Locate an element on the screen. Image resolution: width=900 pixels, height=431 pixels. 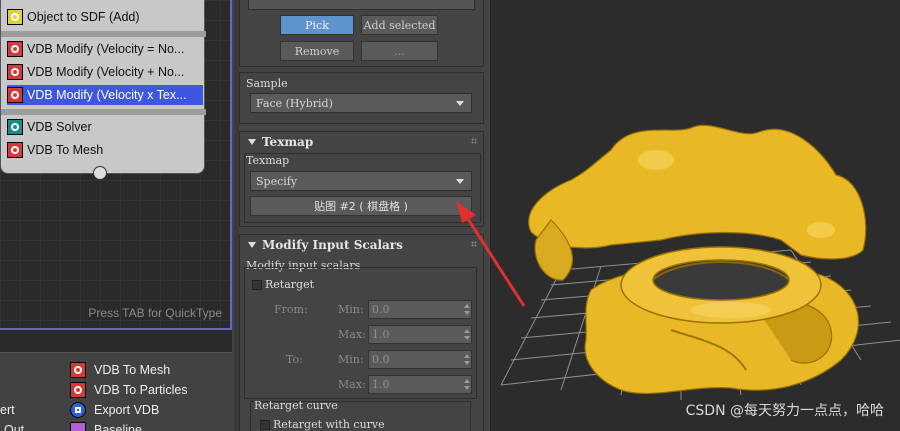
node-item-label: VDB Solver is located at coordinates (59, 127).